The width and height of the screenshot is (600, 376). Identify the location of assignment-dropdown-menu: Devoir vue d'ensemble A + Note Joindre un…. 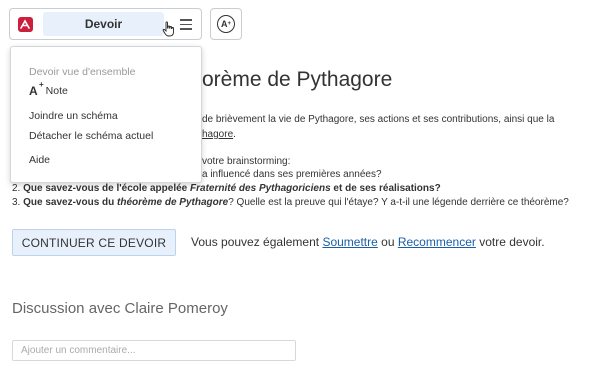
(106, 114).